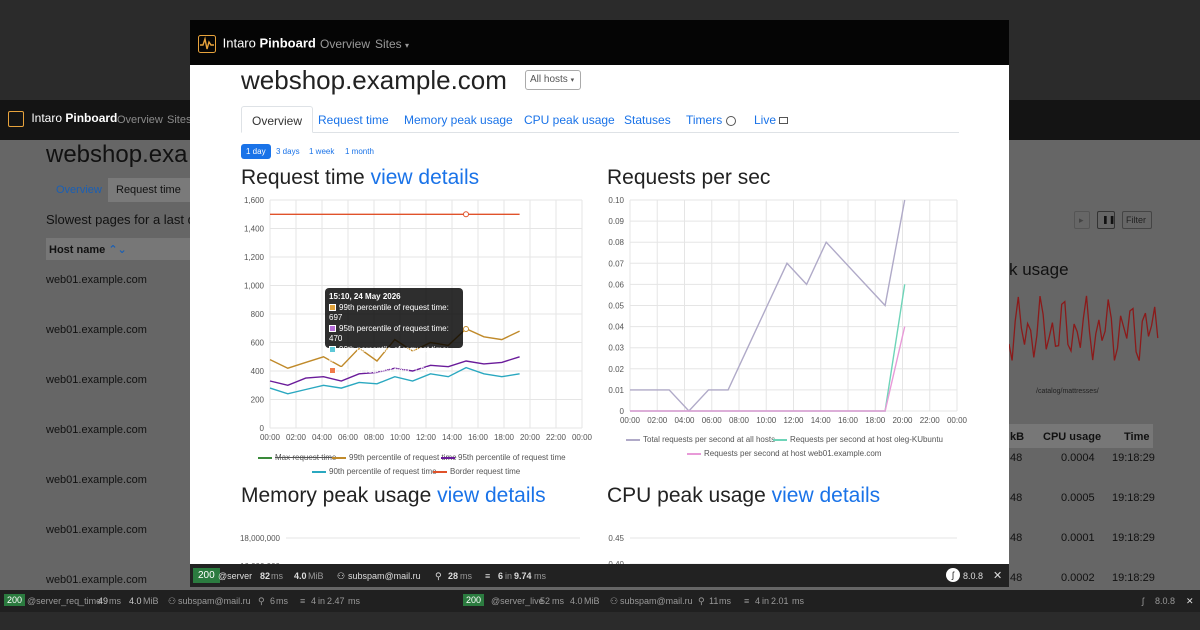 Image resolution: width=1200 pixels, height=630 pixels. Describe the element at coordinates (257, 44) in the screenshot. I see `brand: Intaro Pinboard` at that location.